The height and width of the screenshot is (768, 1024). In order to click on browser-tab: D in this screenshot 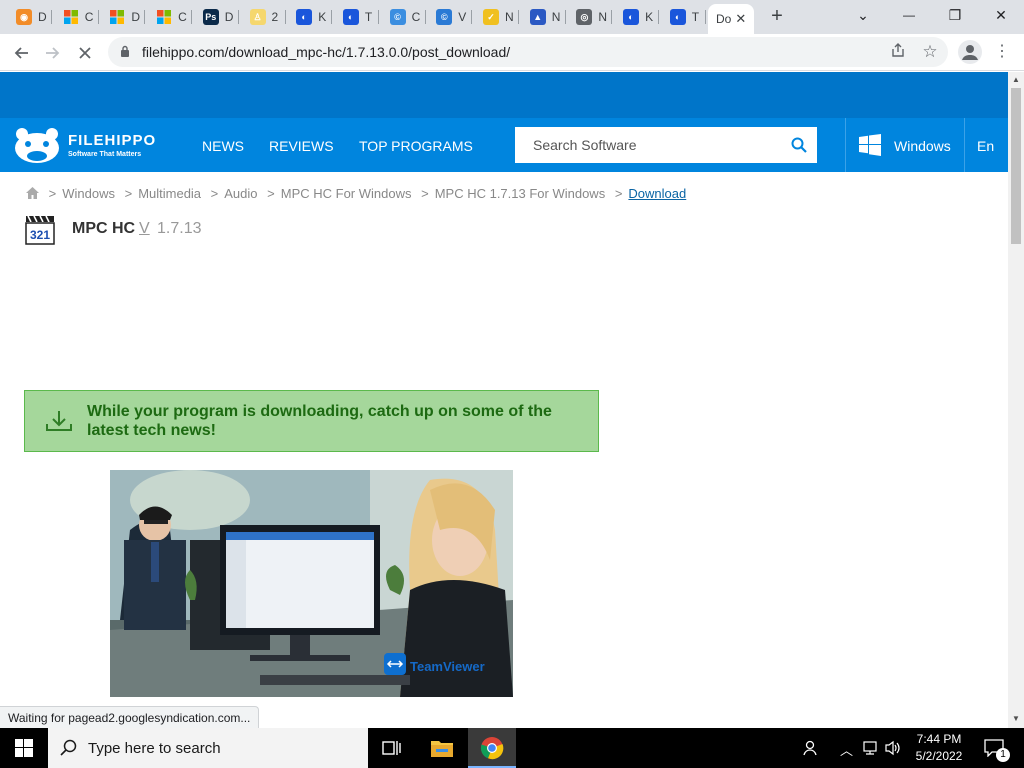, I will do `click(123, 17)`.